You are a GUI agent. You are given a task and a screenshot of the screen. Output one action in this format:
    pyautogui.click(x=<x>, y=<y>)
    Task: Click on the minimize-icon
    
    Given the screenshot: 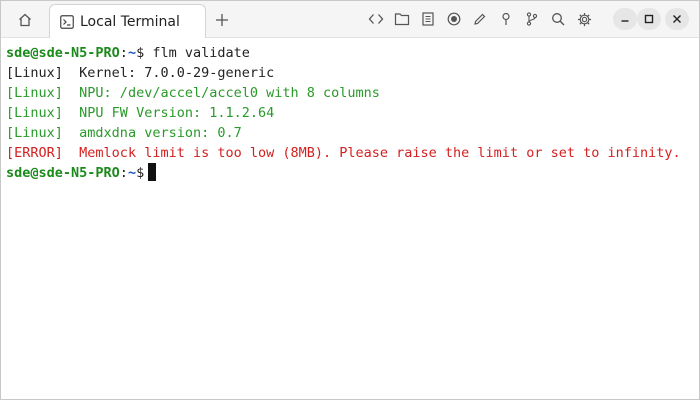 What is the action you would take?
    pyautogui.click(x=625, y=19)
    